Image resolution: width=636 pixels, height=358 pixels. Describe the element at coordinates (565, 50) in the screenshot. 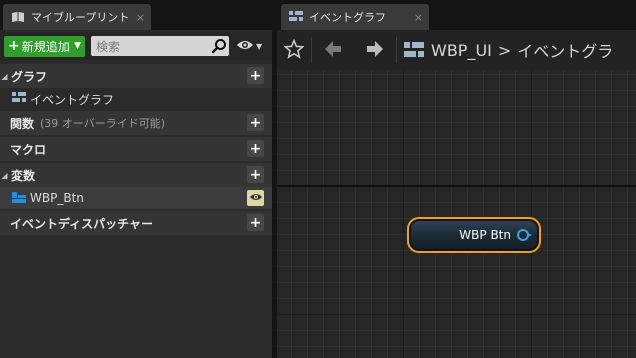

I see `breadcrumb-item-graph: イベントグラ` at that location.